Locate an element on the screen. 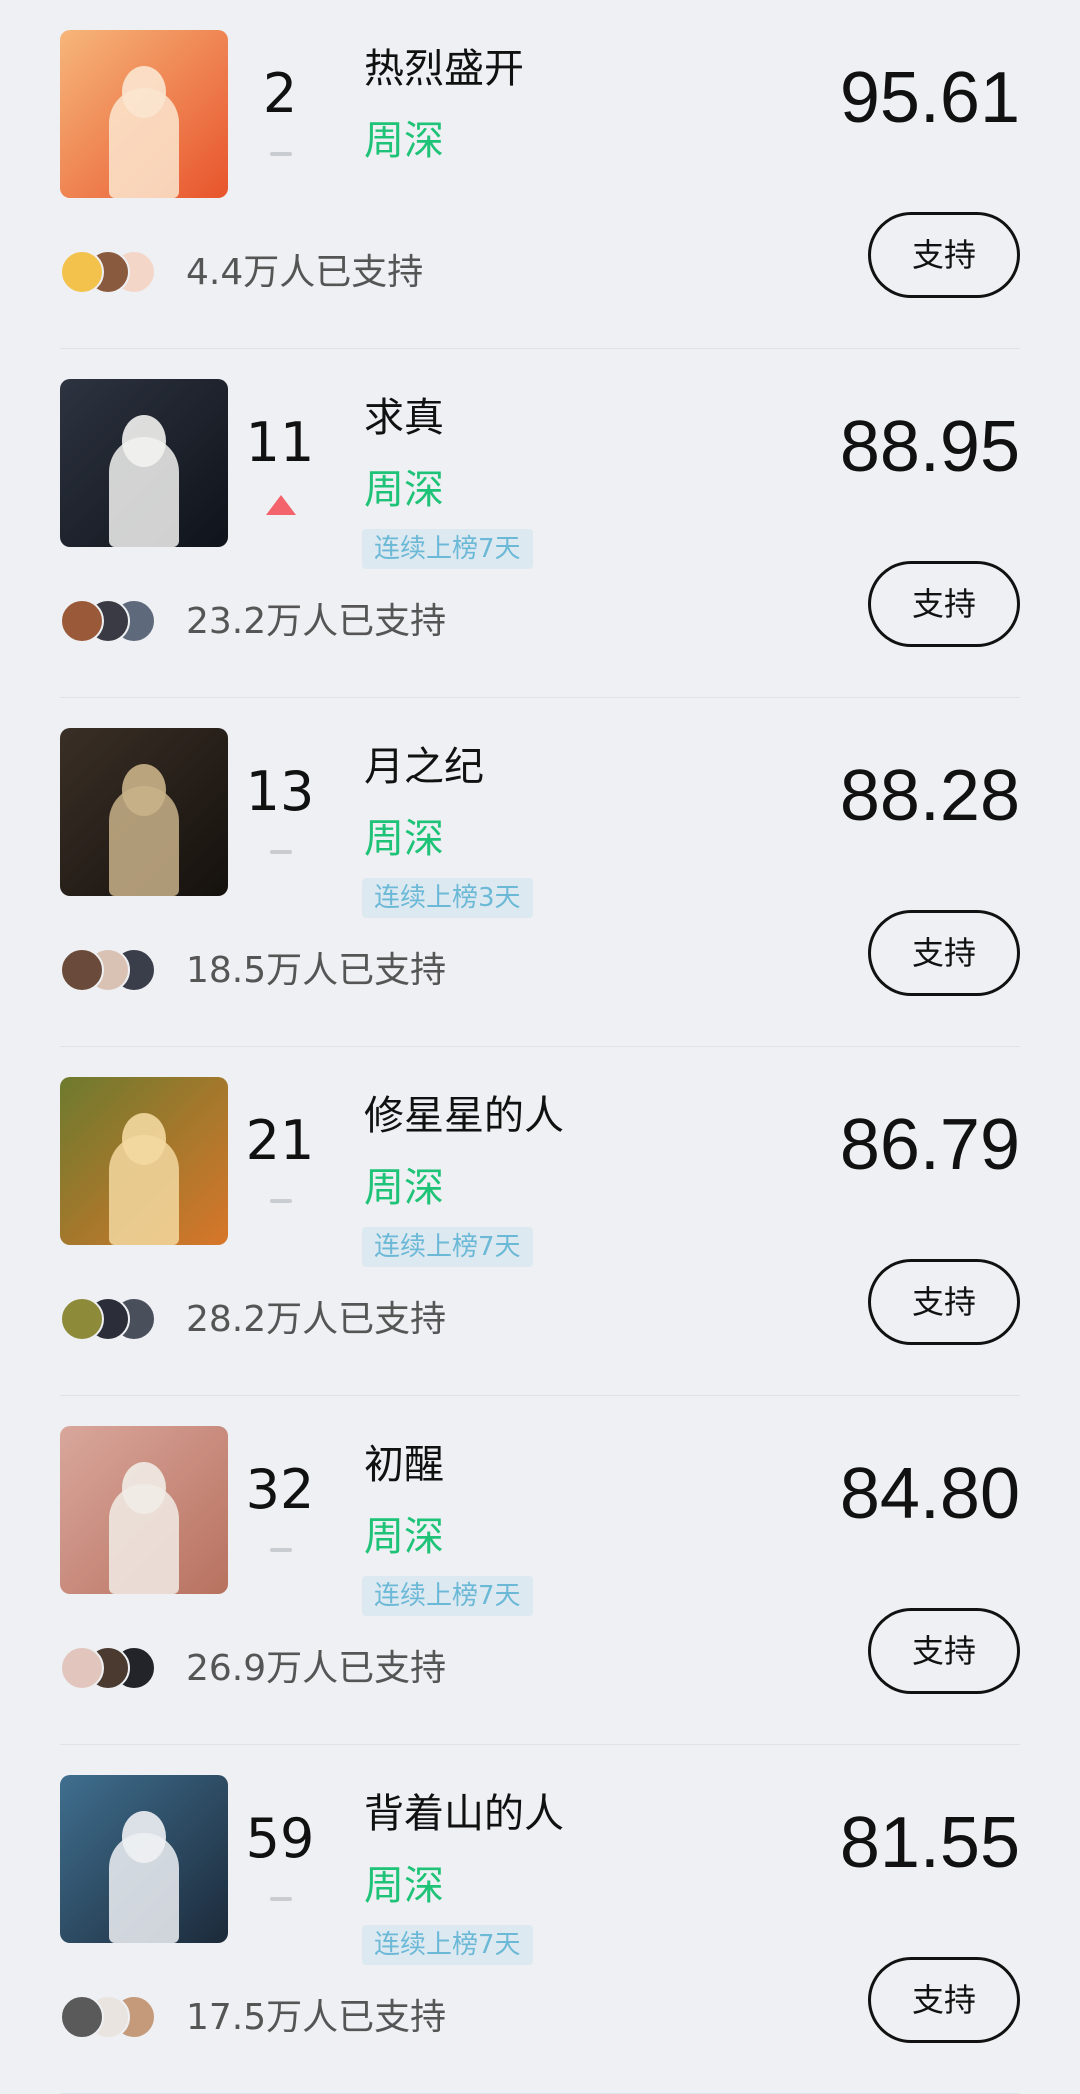  song-title: 背着山的人 is located at coordinates (464, 1814).